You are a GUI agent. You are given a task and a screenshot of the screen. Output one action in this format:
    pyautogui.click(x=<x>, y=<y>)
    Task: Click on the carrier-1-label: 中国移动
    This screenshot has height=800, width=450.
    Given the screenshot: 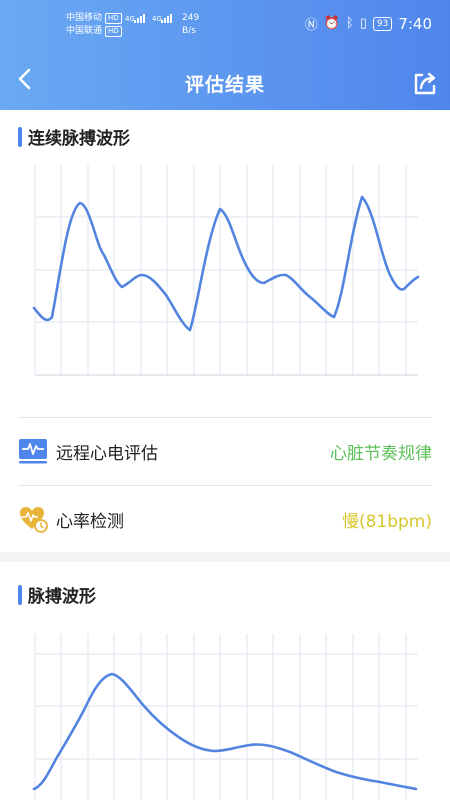 What is the action you would take?
    pyautogui.click(x=84, y=18)
    